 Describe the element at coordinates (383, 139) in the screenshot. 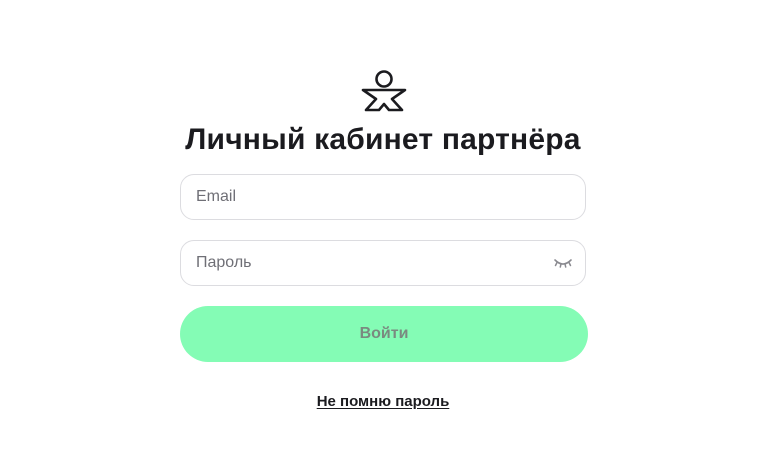

I see `page-title: Личный кабинет партнёра` at that location.